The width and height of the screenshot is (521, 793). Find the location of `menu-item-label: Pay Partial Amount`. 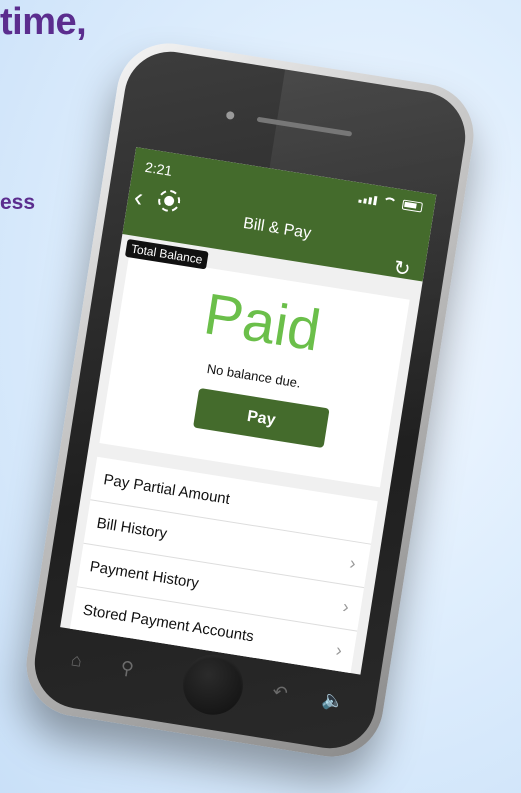

menu-item-label: Pay Partial Amount is located at coordinates (167, 489).